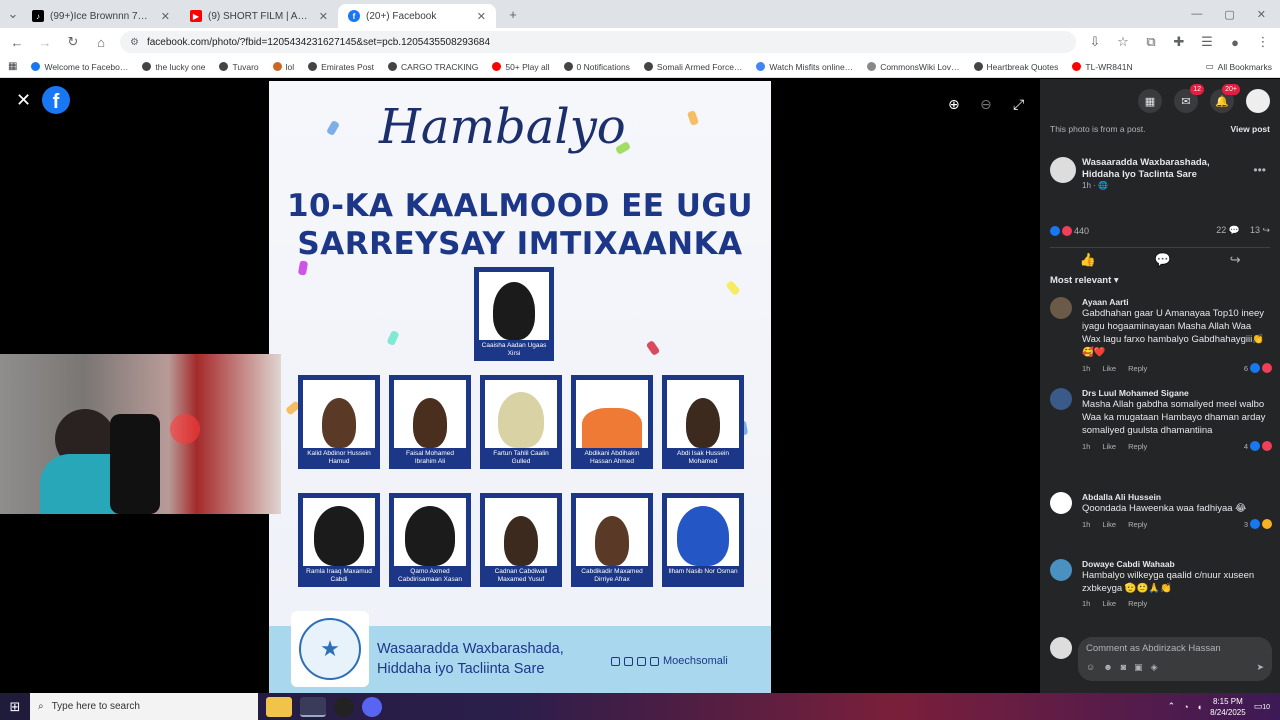  Describe the element at coordinates (1177, 393) in the screenshot. I see `commenter-name: Drs Luul Mohamed Sigane` at that location.